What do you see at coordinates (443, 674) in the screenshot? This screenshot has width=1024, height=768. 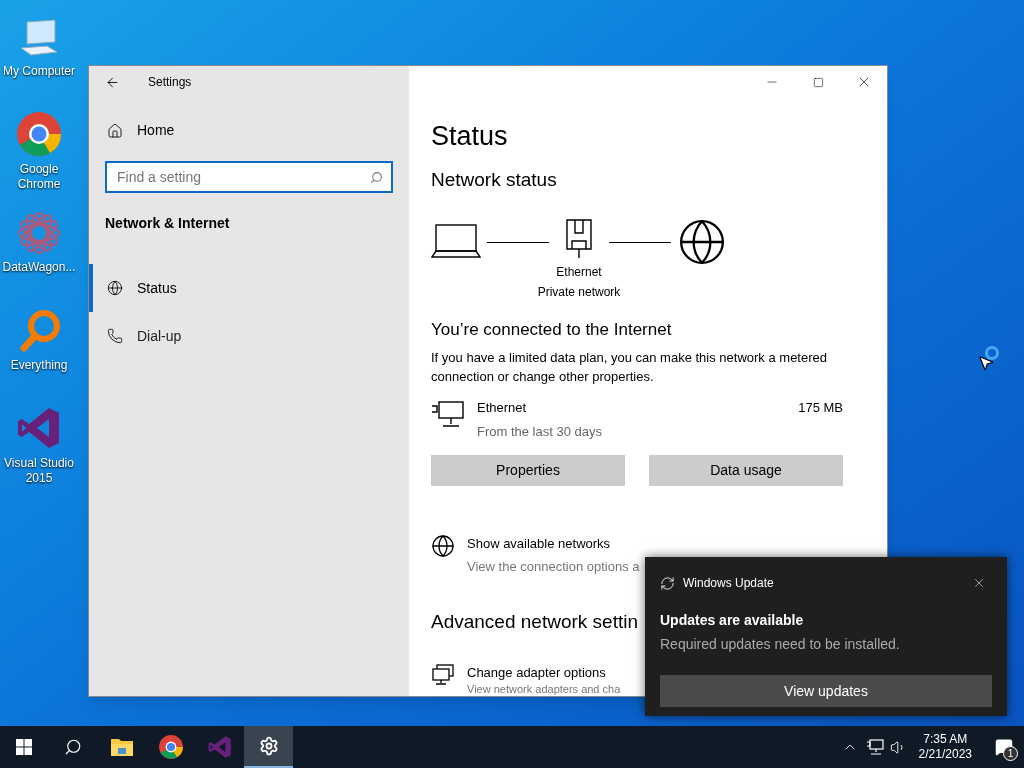 I see `monitors-icon` at bounding box center [443, 674].